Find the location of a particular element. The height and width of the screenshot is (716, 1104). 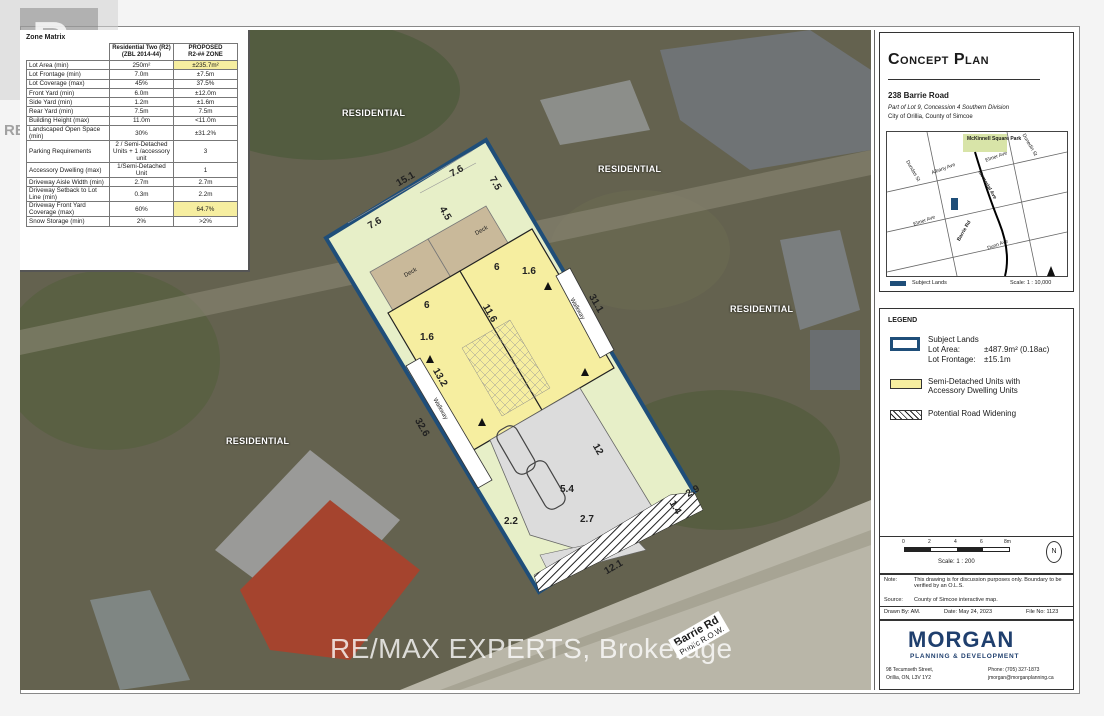

col-header-r2: Residential Two (R2) (ZBL 2014-44) is located at coordinates (141, 52).